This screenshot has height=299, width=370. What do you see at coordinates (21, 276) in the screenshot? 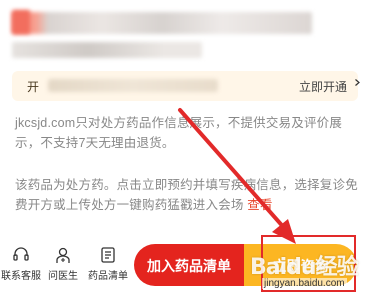
I see `nav-customer-service-label: 联系客服` at bounding box center [21, 276].